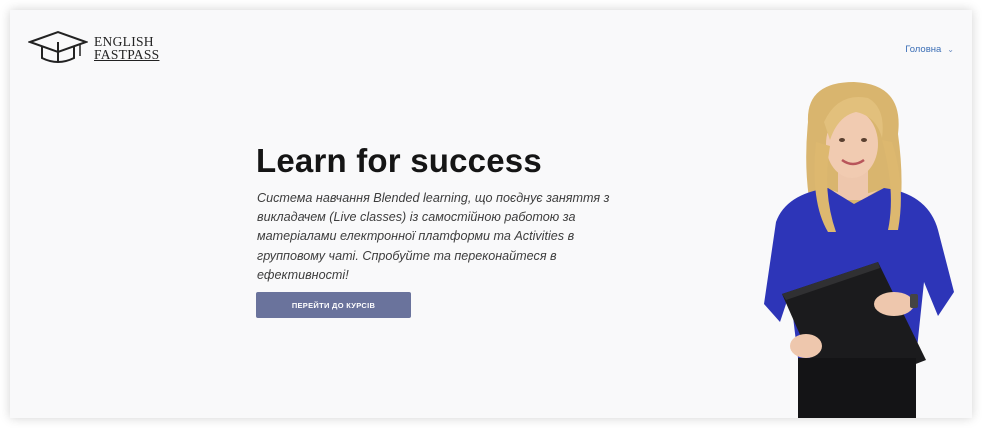 This screenshot has width=982, height=428. What do you see at coordinates (58, 48) in the screenshot?
I see `graduation-cap-icon` at bounding box center [58, 48].